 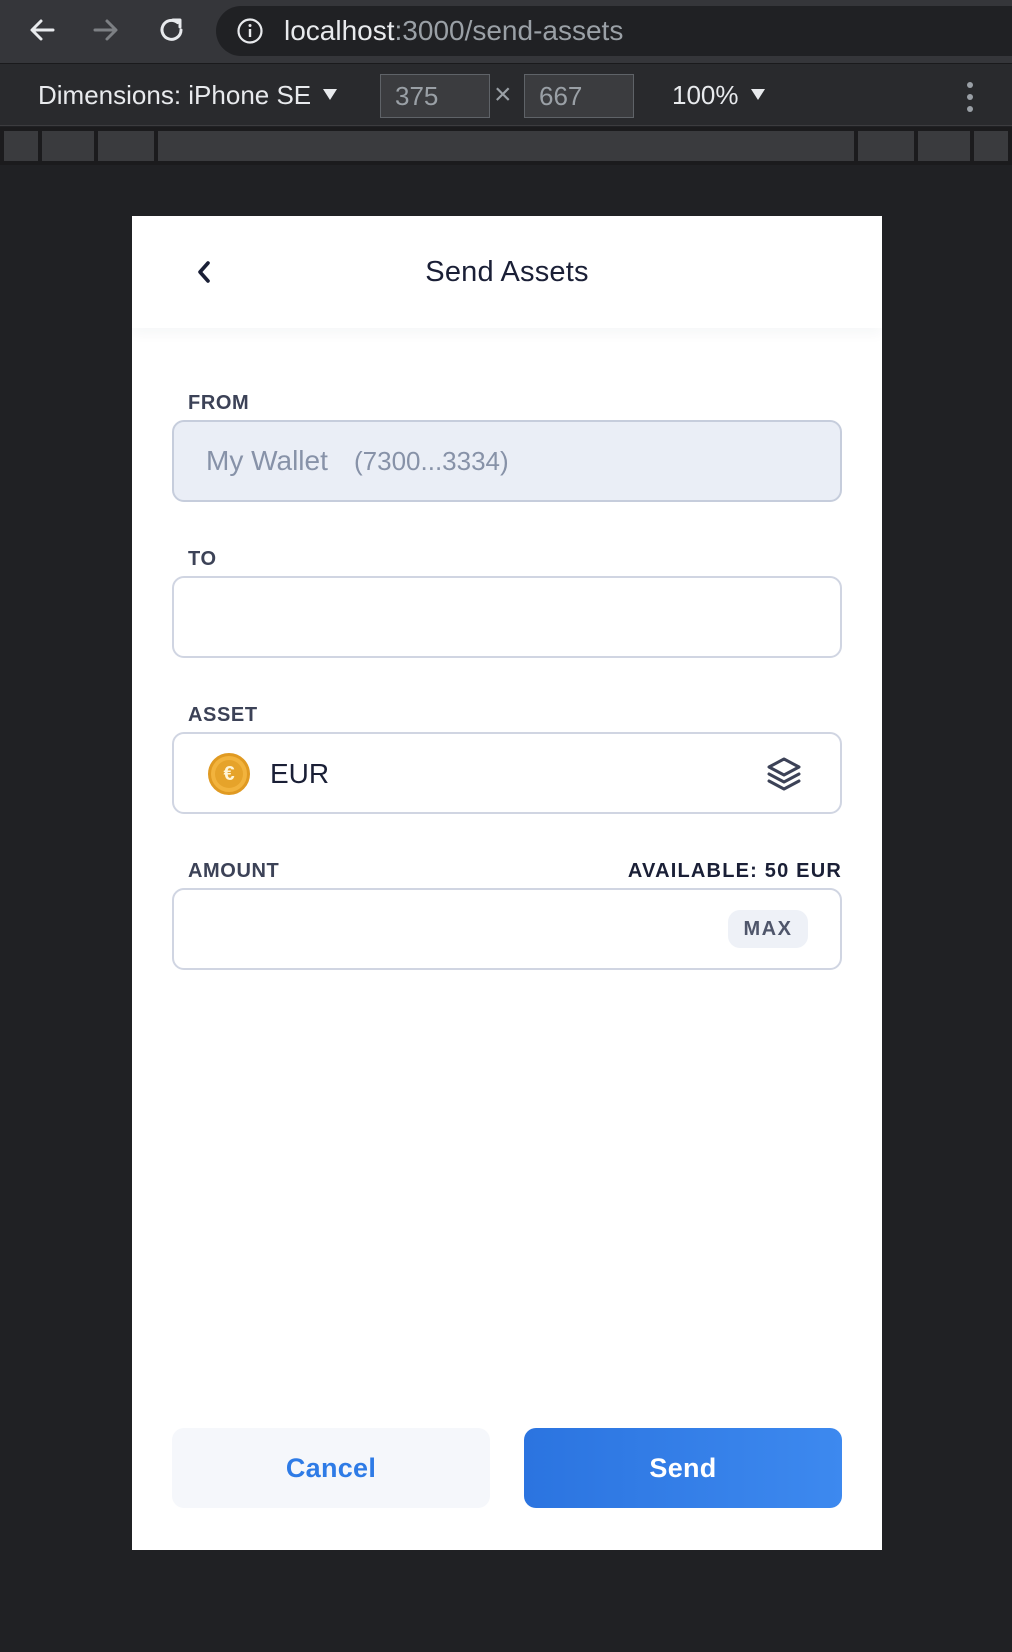 I want to click on asset-label: ASSET, so click(x=223, y=715).